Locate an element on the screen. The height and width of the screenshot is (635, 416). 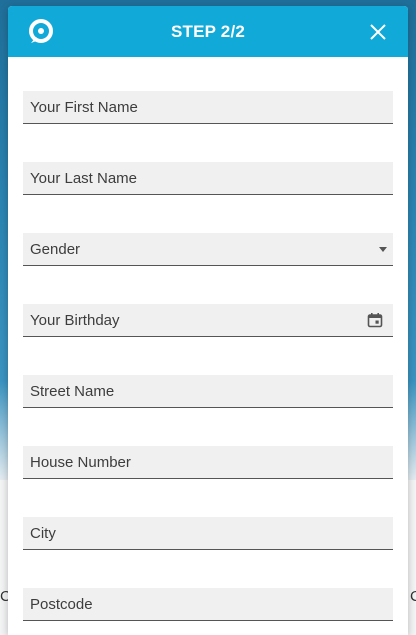
close-icon is located at coordinates (378, 32).